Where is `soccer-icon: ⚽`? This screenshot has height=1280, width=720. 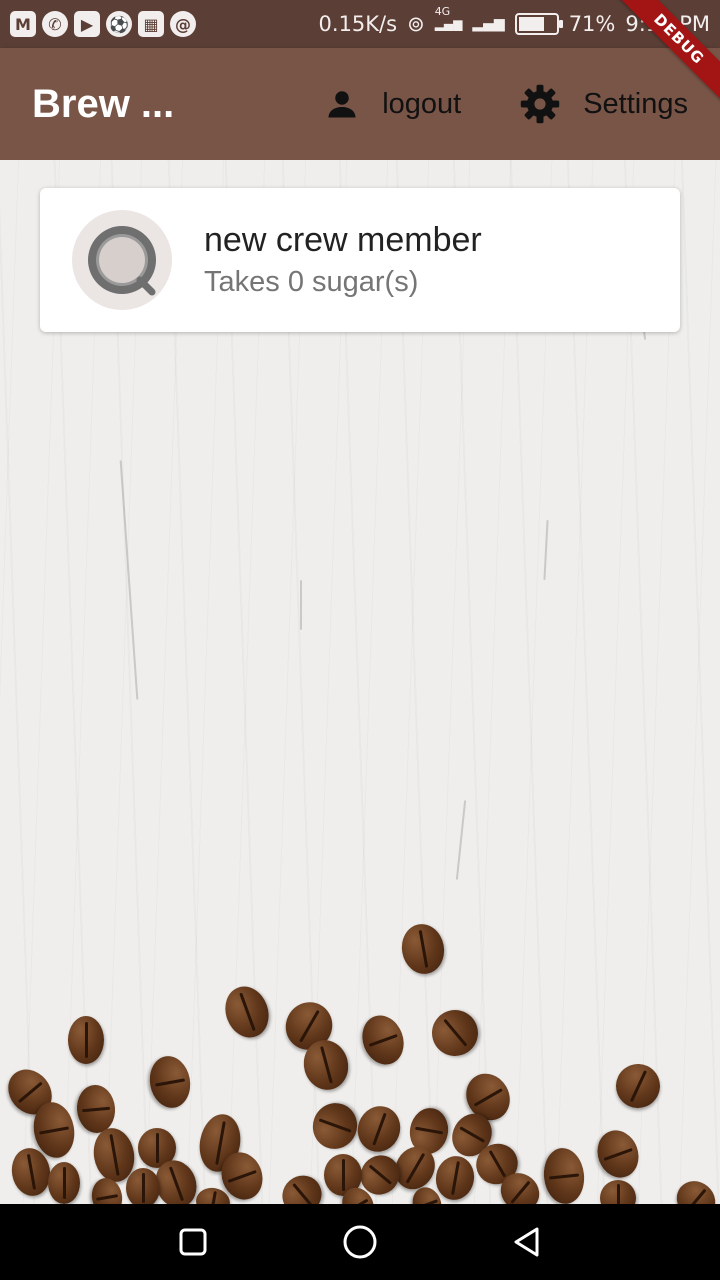
soccer-icon: ⚽ is located at coordinates (119, 24).